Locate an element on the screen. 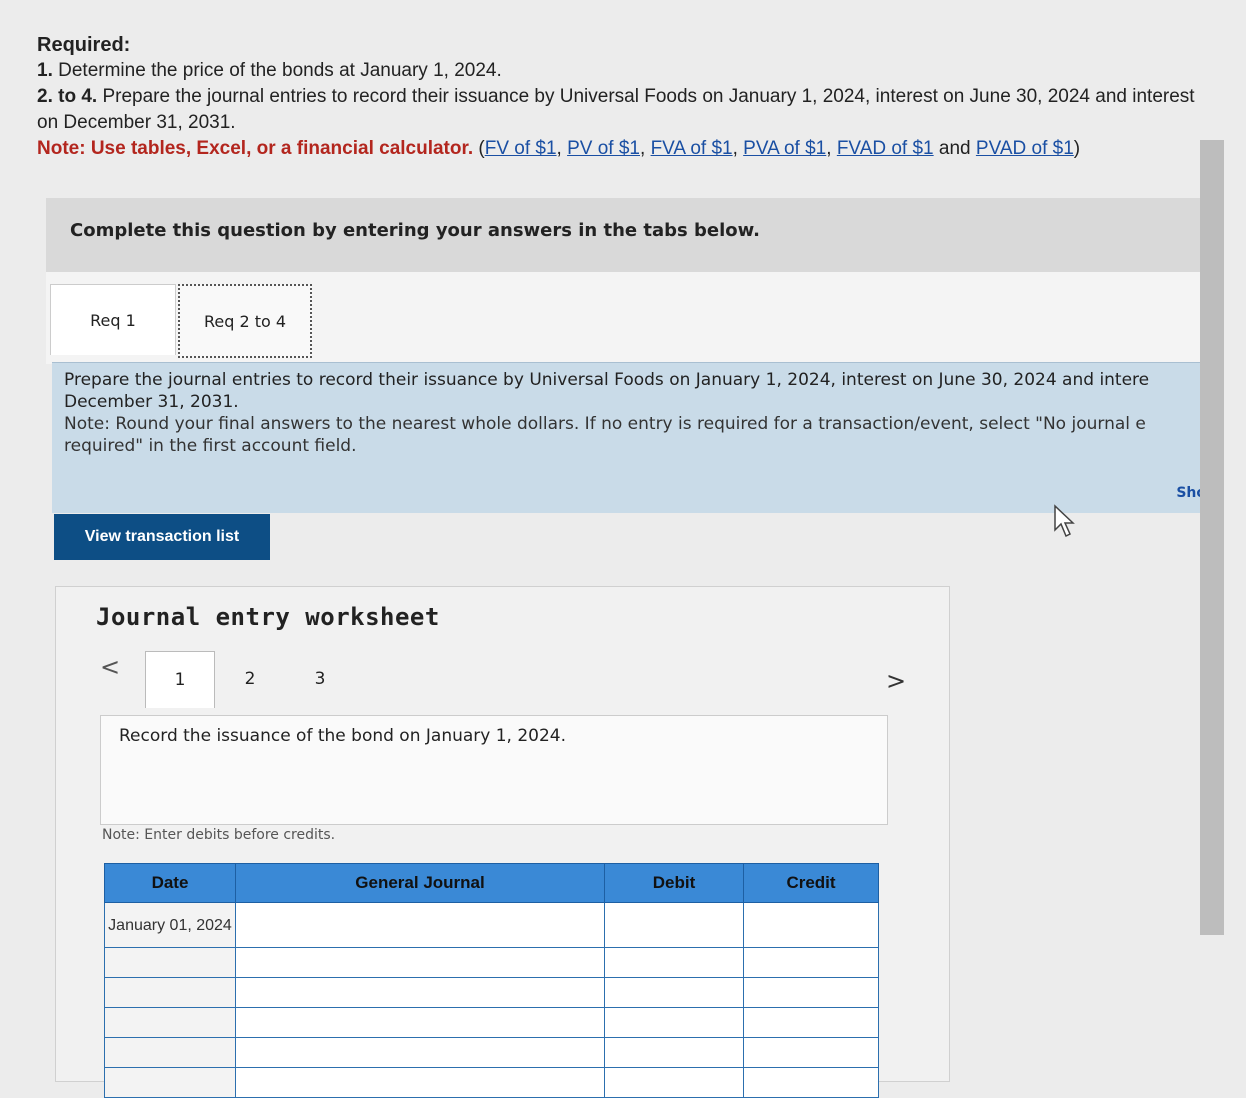  tab-req-1: Req 1 is located at coordinates (113, 319).